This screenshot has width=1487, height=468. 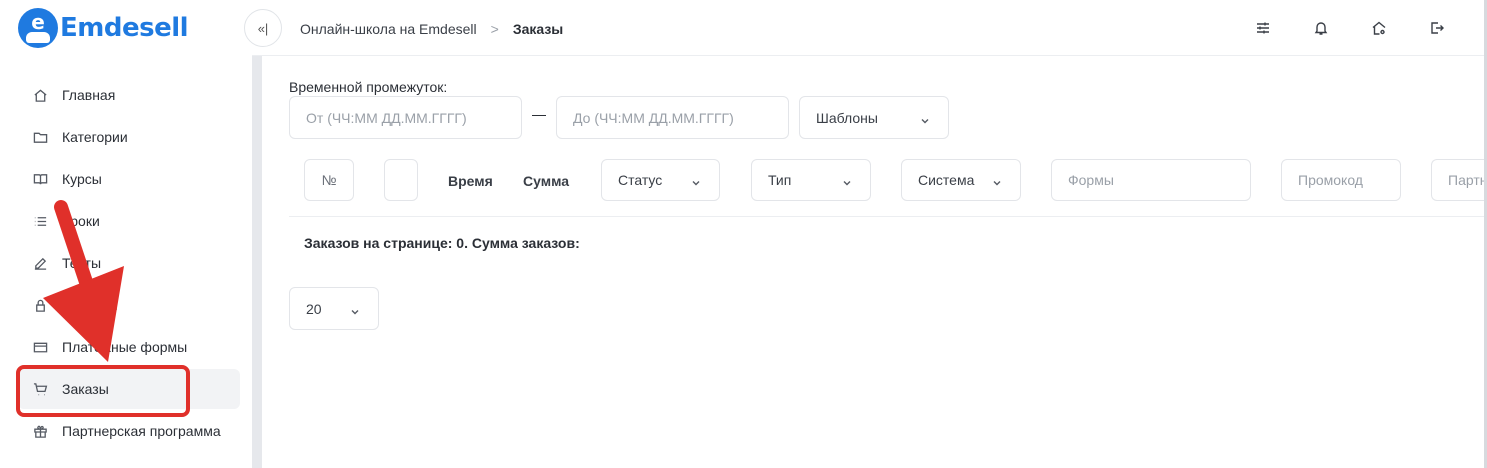 What do you see at coordinates (257, 262) in the screenshot?
I see `sidebar-divider` at bounding box center [257, 262].